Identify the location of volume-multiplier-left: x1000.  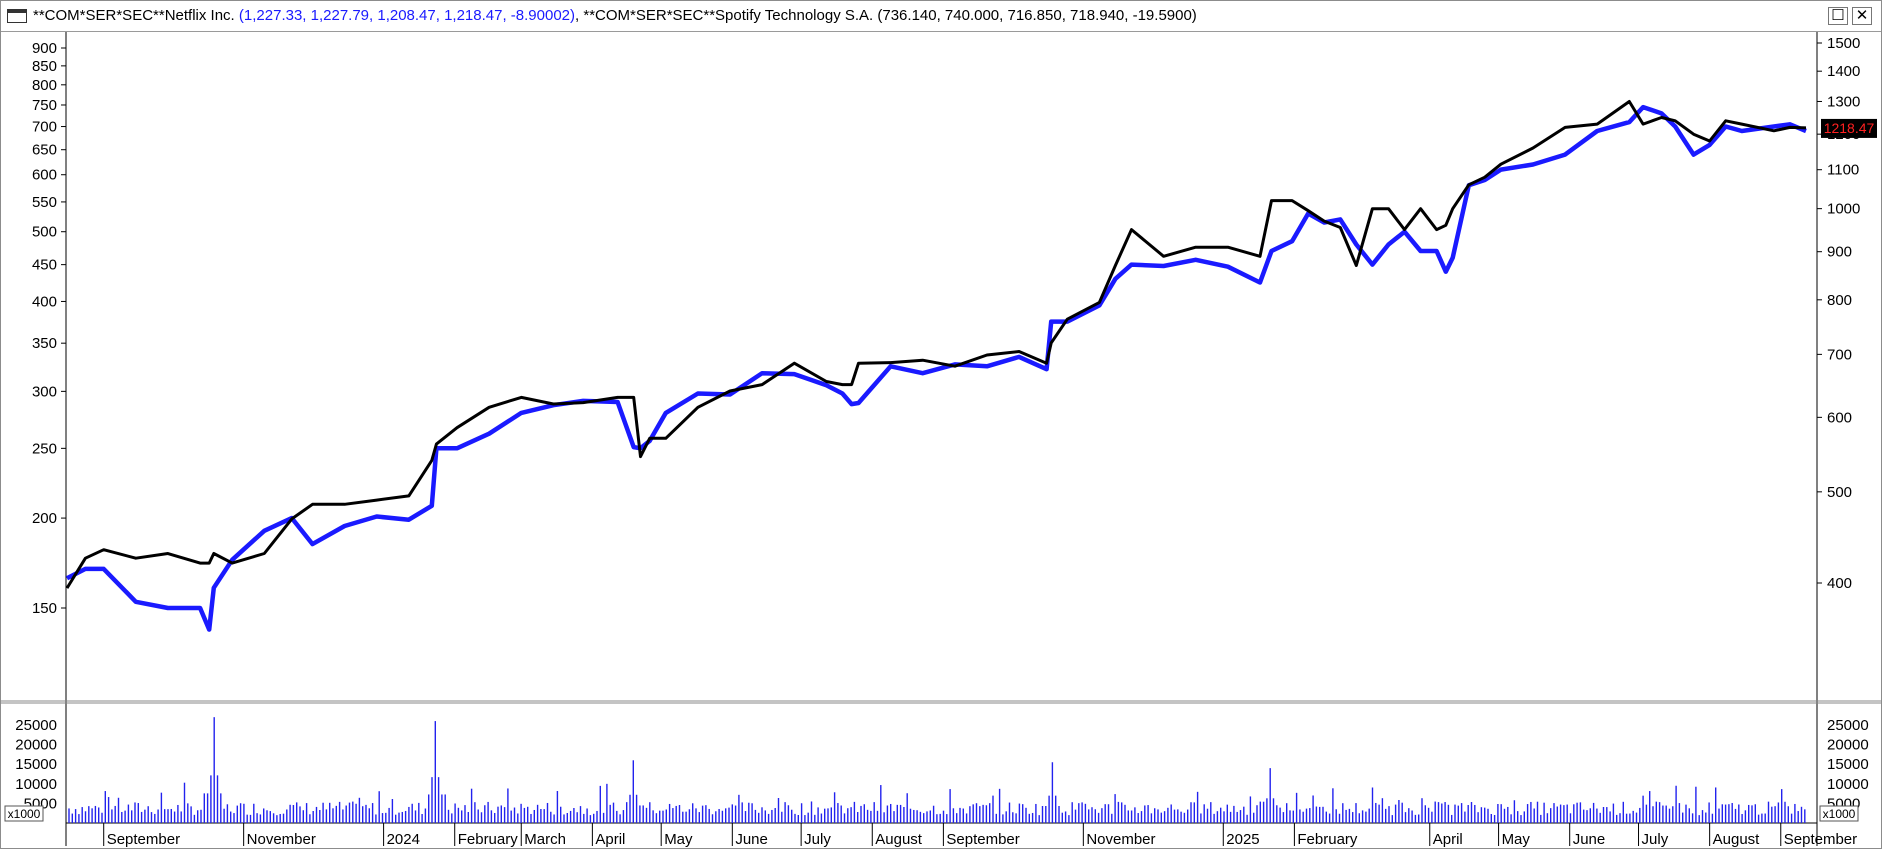
(24, 814).